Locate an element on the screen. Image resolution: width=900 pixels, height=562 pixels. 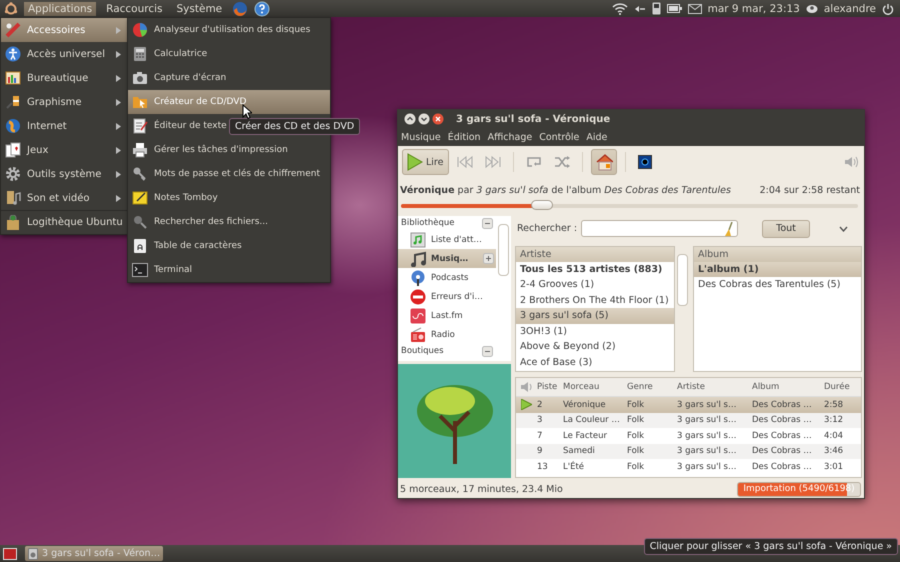
table-cell-text: Le Facteur is located at coordinates (585, 435).